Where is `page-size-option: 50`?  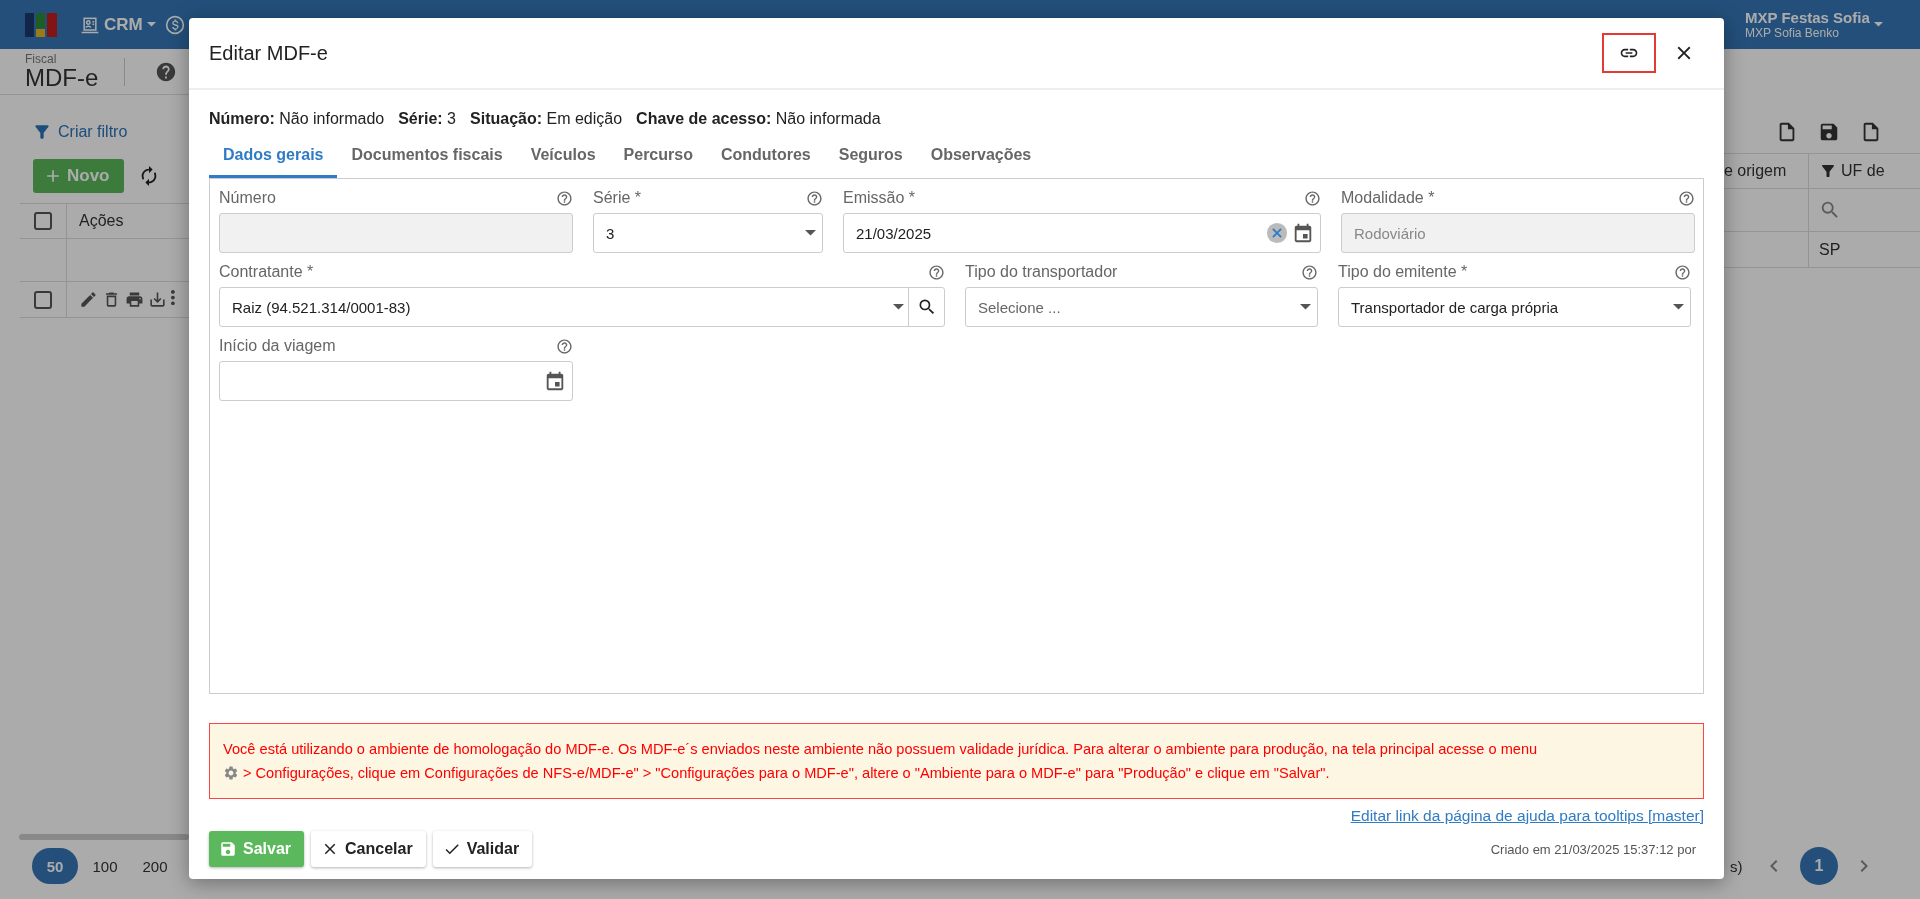 page-size-option: 50 is located at coordinates (55, 866).